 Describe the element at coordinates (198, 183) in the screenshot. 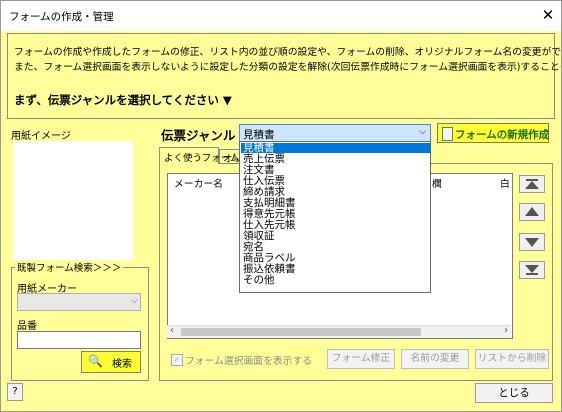

I see `column-header-maker: メーカー名` at that location.